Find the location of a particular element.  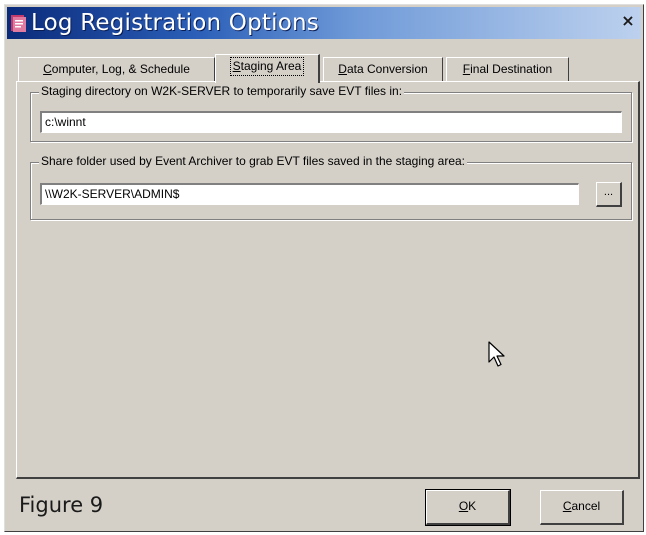

tab-final-destination: Final Destination is located at coordinates (507, 69).